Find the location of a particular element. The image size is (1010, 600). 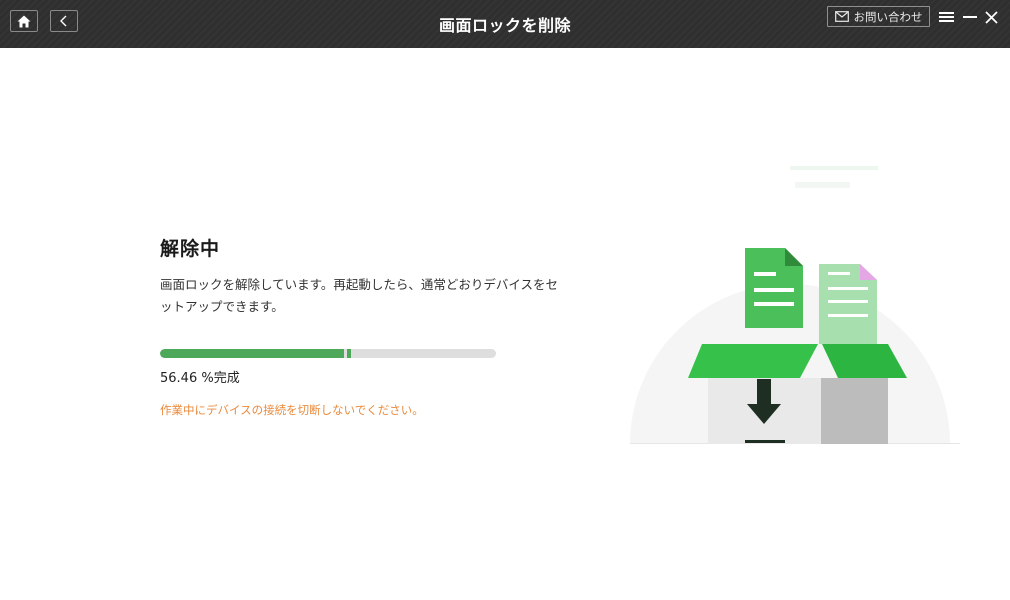

menu-button is located at coordinates (946, 17).